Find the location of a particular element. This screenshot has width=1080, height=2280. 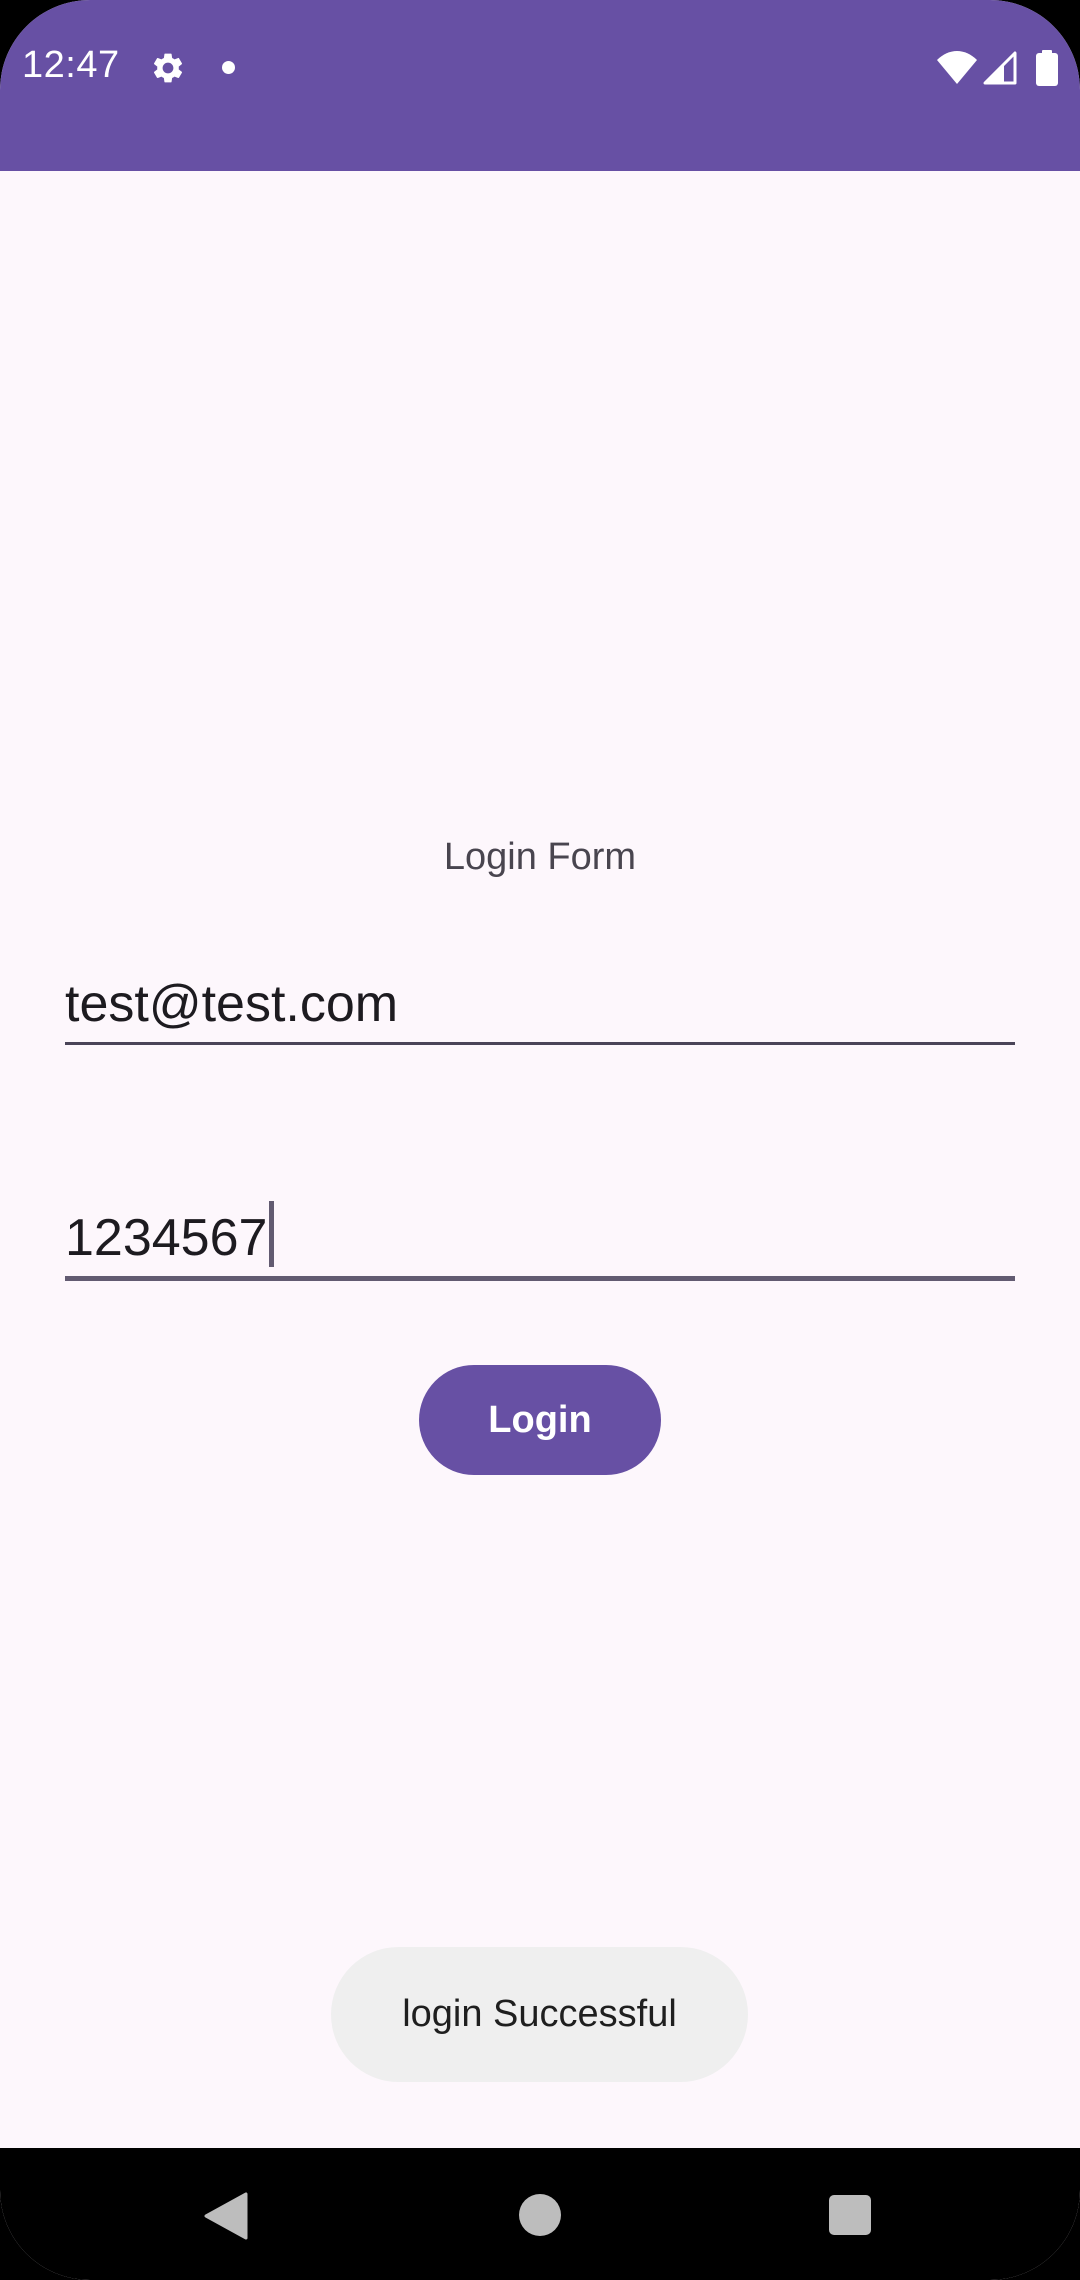

password-value-wrapper: 1234567 is located at coordinates (170, 1234).